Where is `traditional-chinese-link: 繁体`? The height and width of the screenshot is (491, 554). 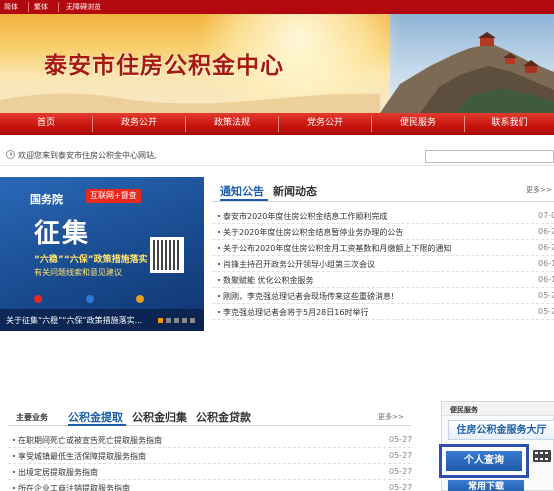
traditional-chinese-link: 繁体 is located at coordinates (41, 7).